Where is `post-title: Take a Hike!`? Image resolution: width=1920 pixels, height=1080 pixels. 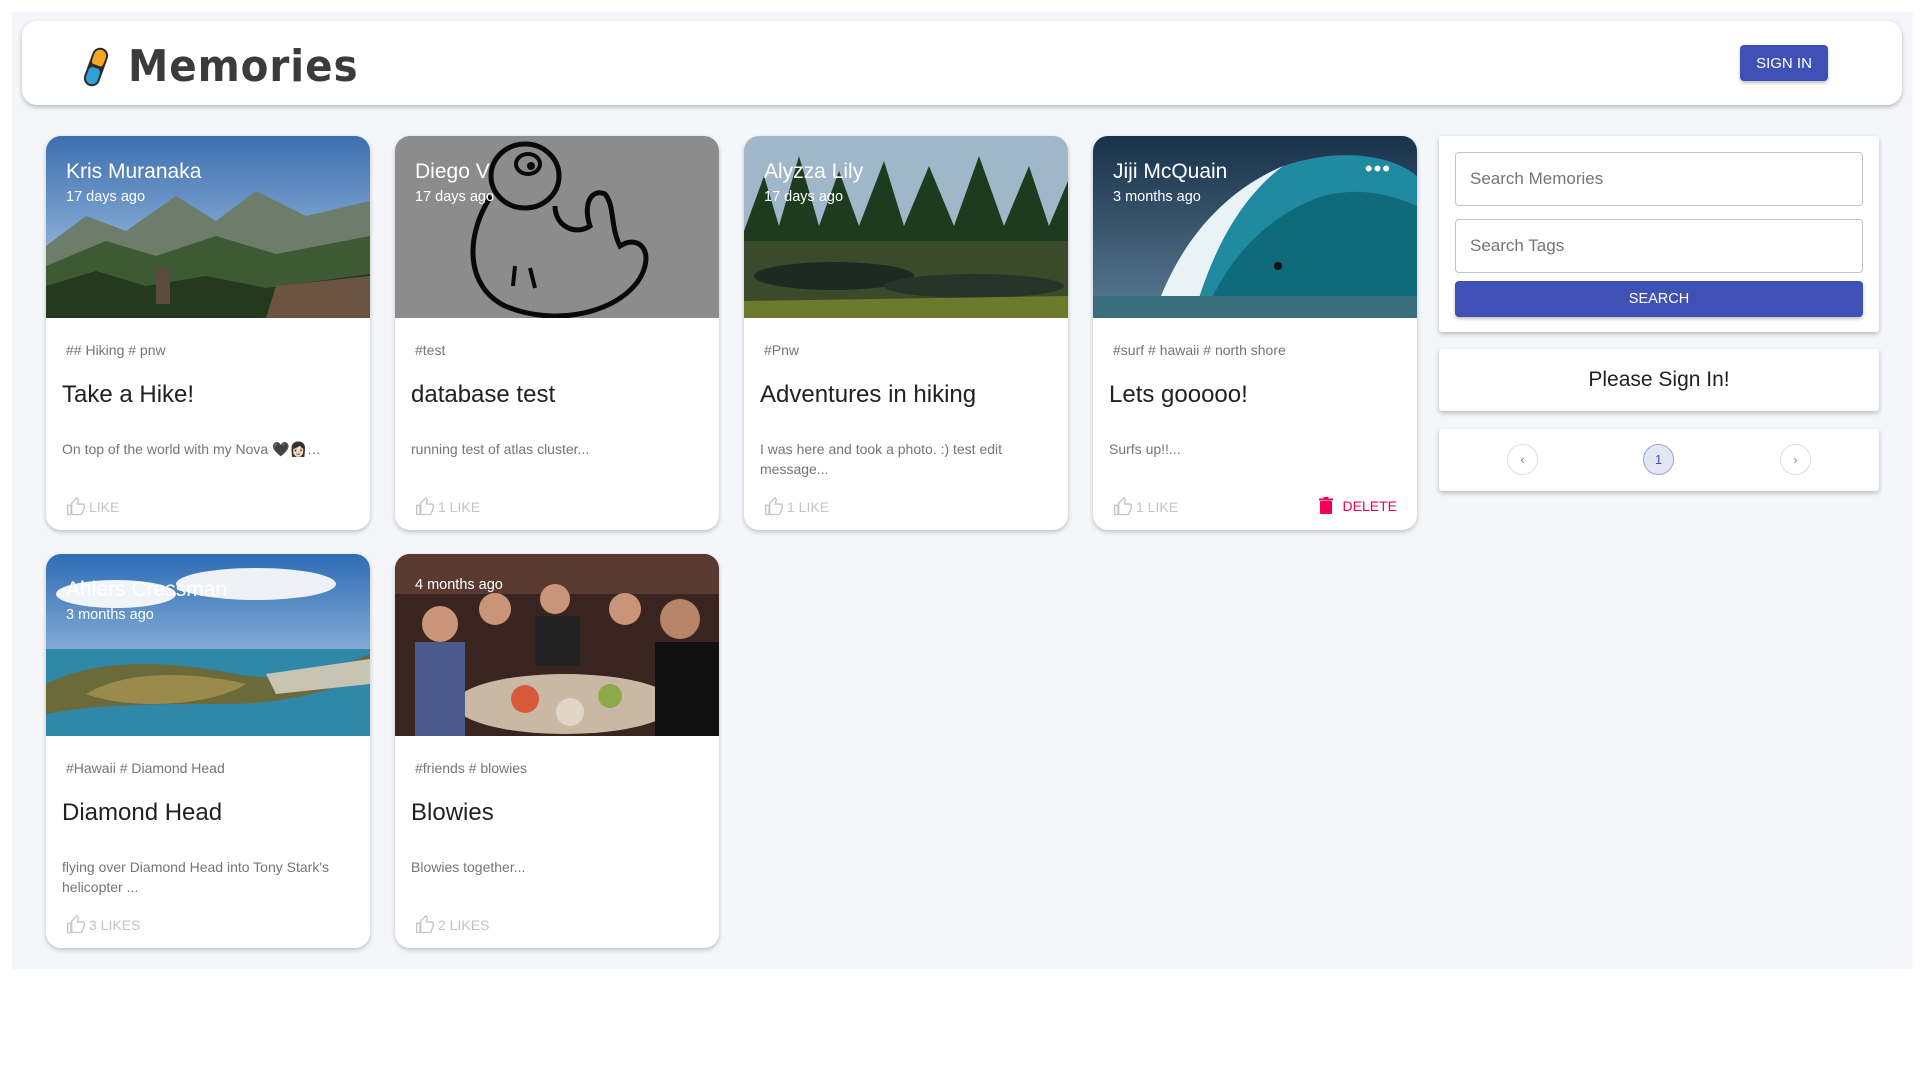
post-title: Take a Hike! is located at coordinates (128, 394).